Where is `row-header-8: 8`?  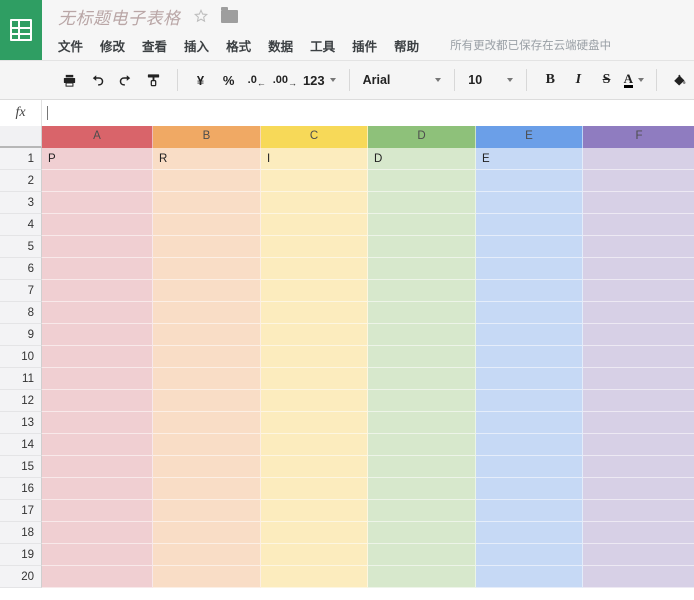
row-header-8: 8 is located at coordinates (21, 313).